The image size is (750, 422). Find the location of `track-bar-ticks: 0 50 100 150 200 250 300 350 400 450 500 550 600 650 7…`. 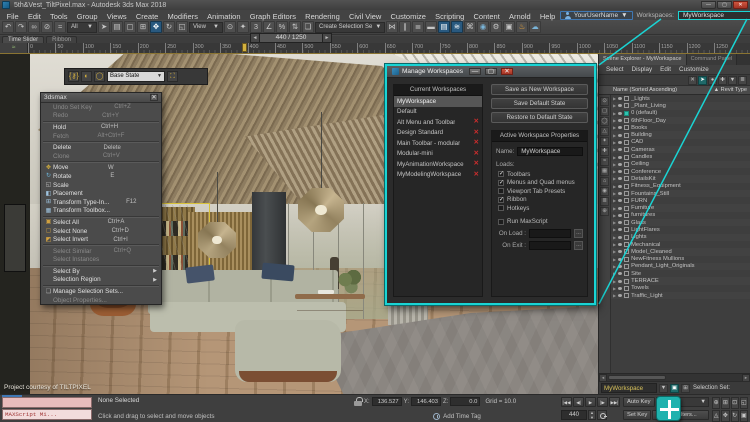

track-bar-ticks: 0 50 100 150 200 250 300 350 400 450 500 550 600 650 7… is located at coordinates (389, 48).